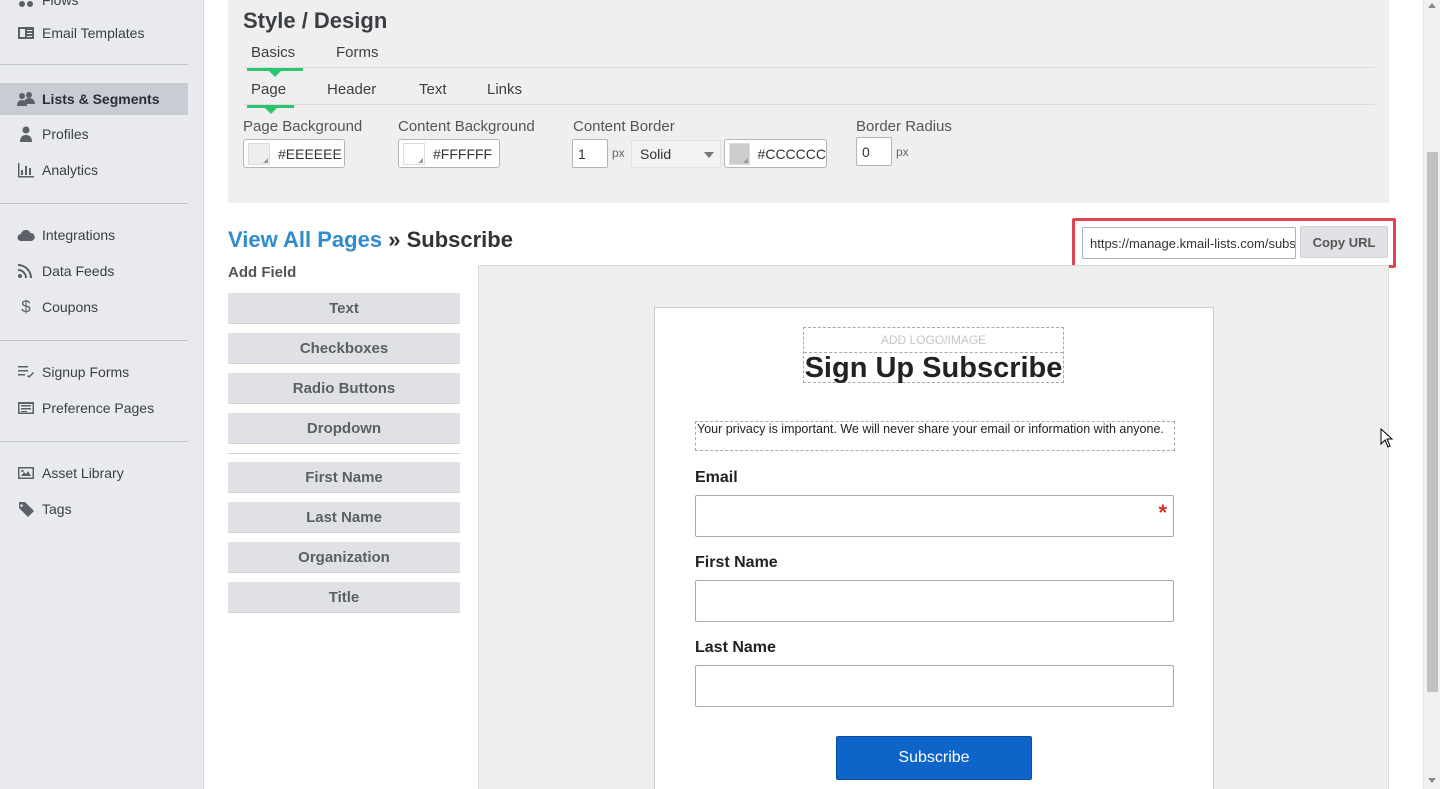 The width and height of the screenshot is (1440, 789). What do you see at coordinates (1344, 242) in the screenshot?
I see `copy-url-button: Copy URL` at bounding box center [1344, 242].